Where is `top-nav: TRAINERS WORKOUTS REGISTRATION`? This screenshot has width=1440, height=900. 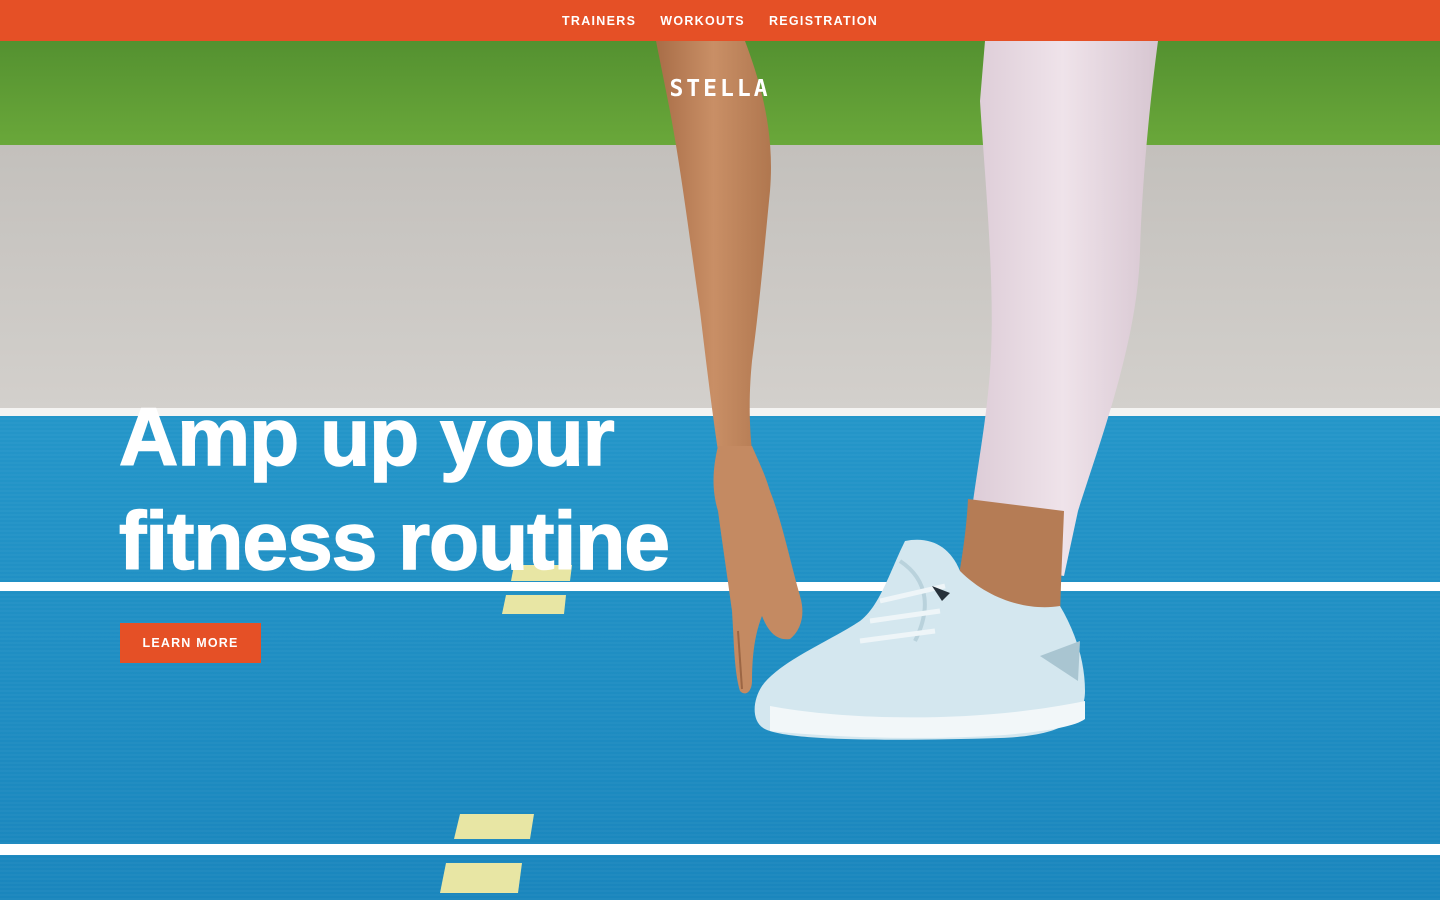 top-nav: TRAINERS WORKOUTS REGISTRATION is located at coordinates (720, 20).